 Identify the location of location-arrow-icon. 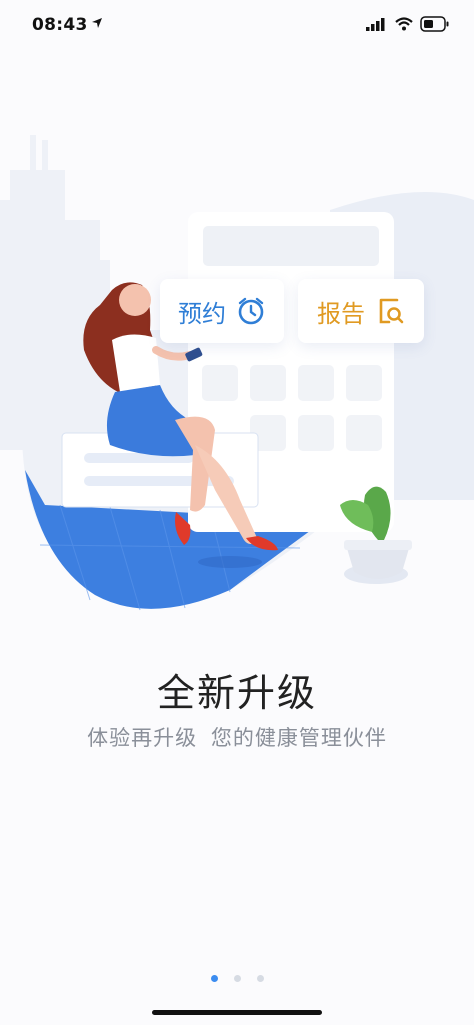
(97, 23).